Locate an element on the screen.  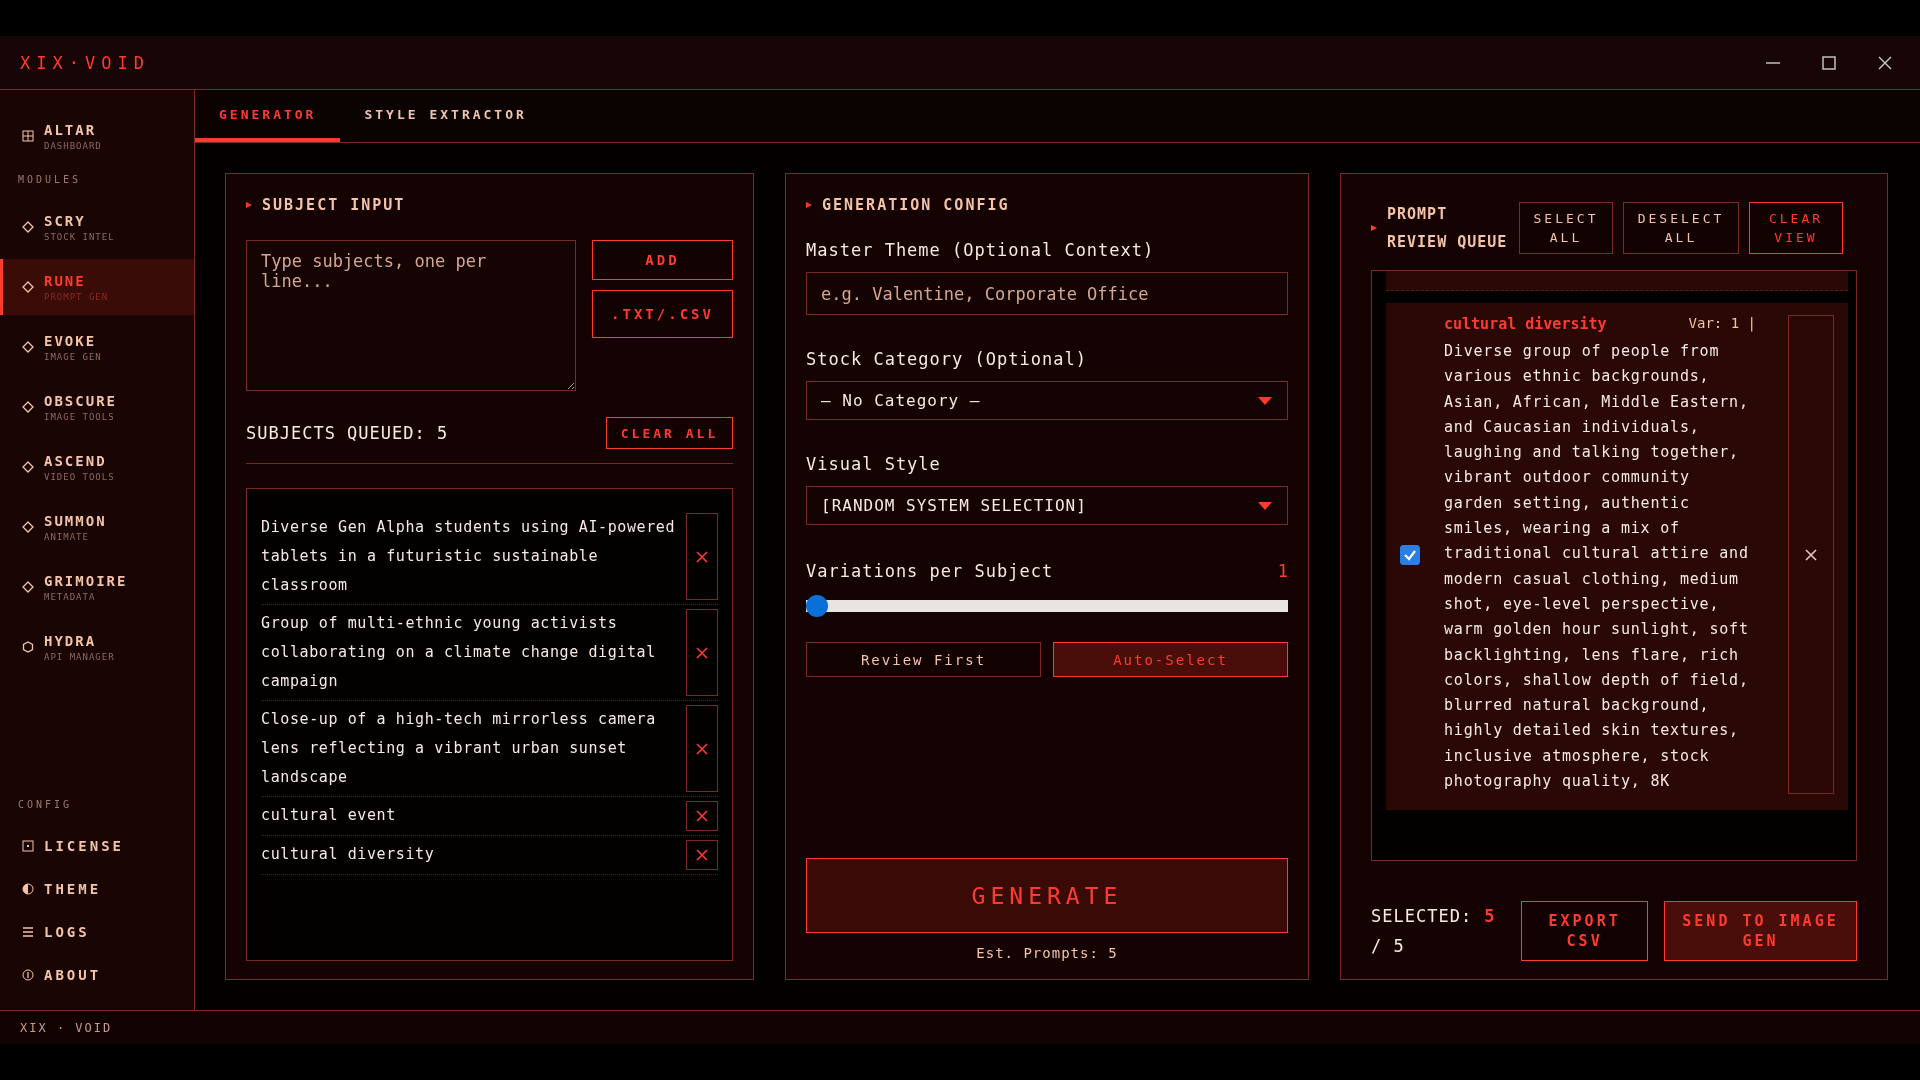
sidebar-item: SUMMON ANIMATE is located at coordinates (97, 527).